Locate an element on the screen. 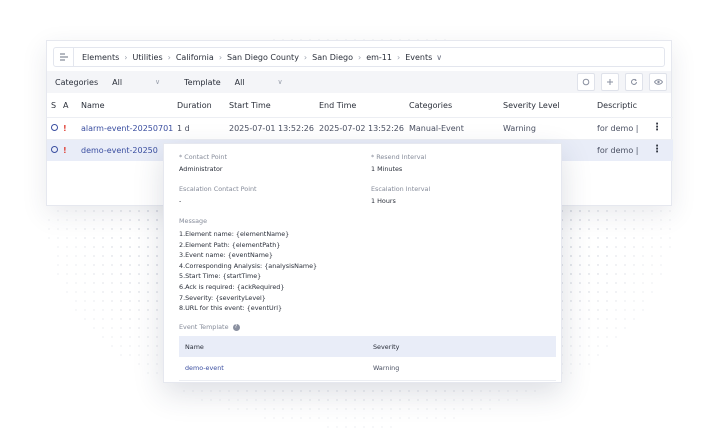 The width and height of the screenshot is (720, 428). breadcrumb-california: California is located at coordinates (195, 57).